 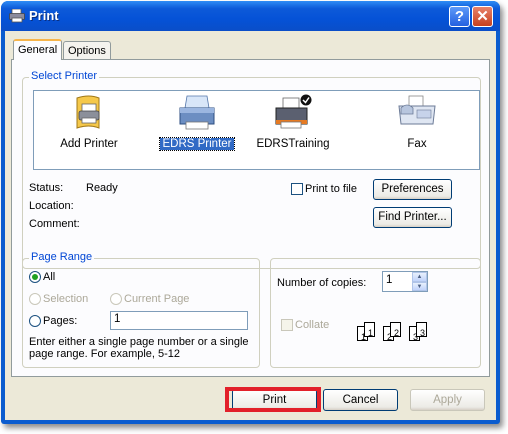 What do you see at coordinates (51, 206) in the screenshot?
I see `location-label: Location:` at bounding box center [51, 206].